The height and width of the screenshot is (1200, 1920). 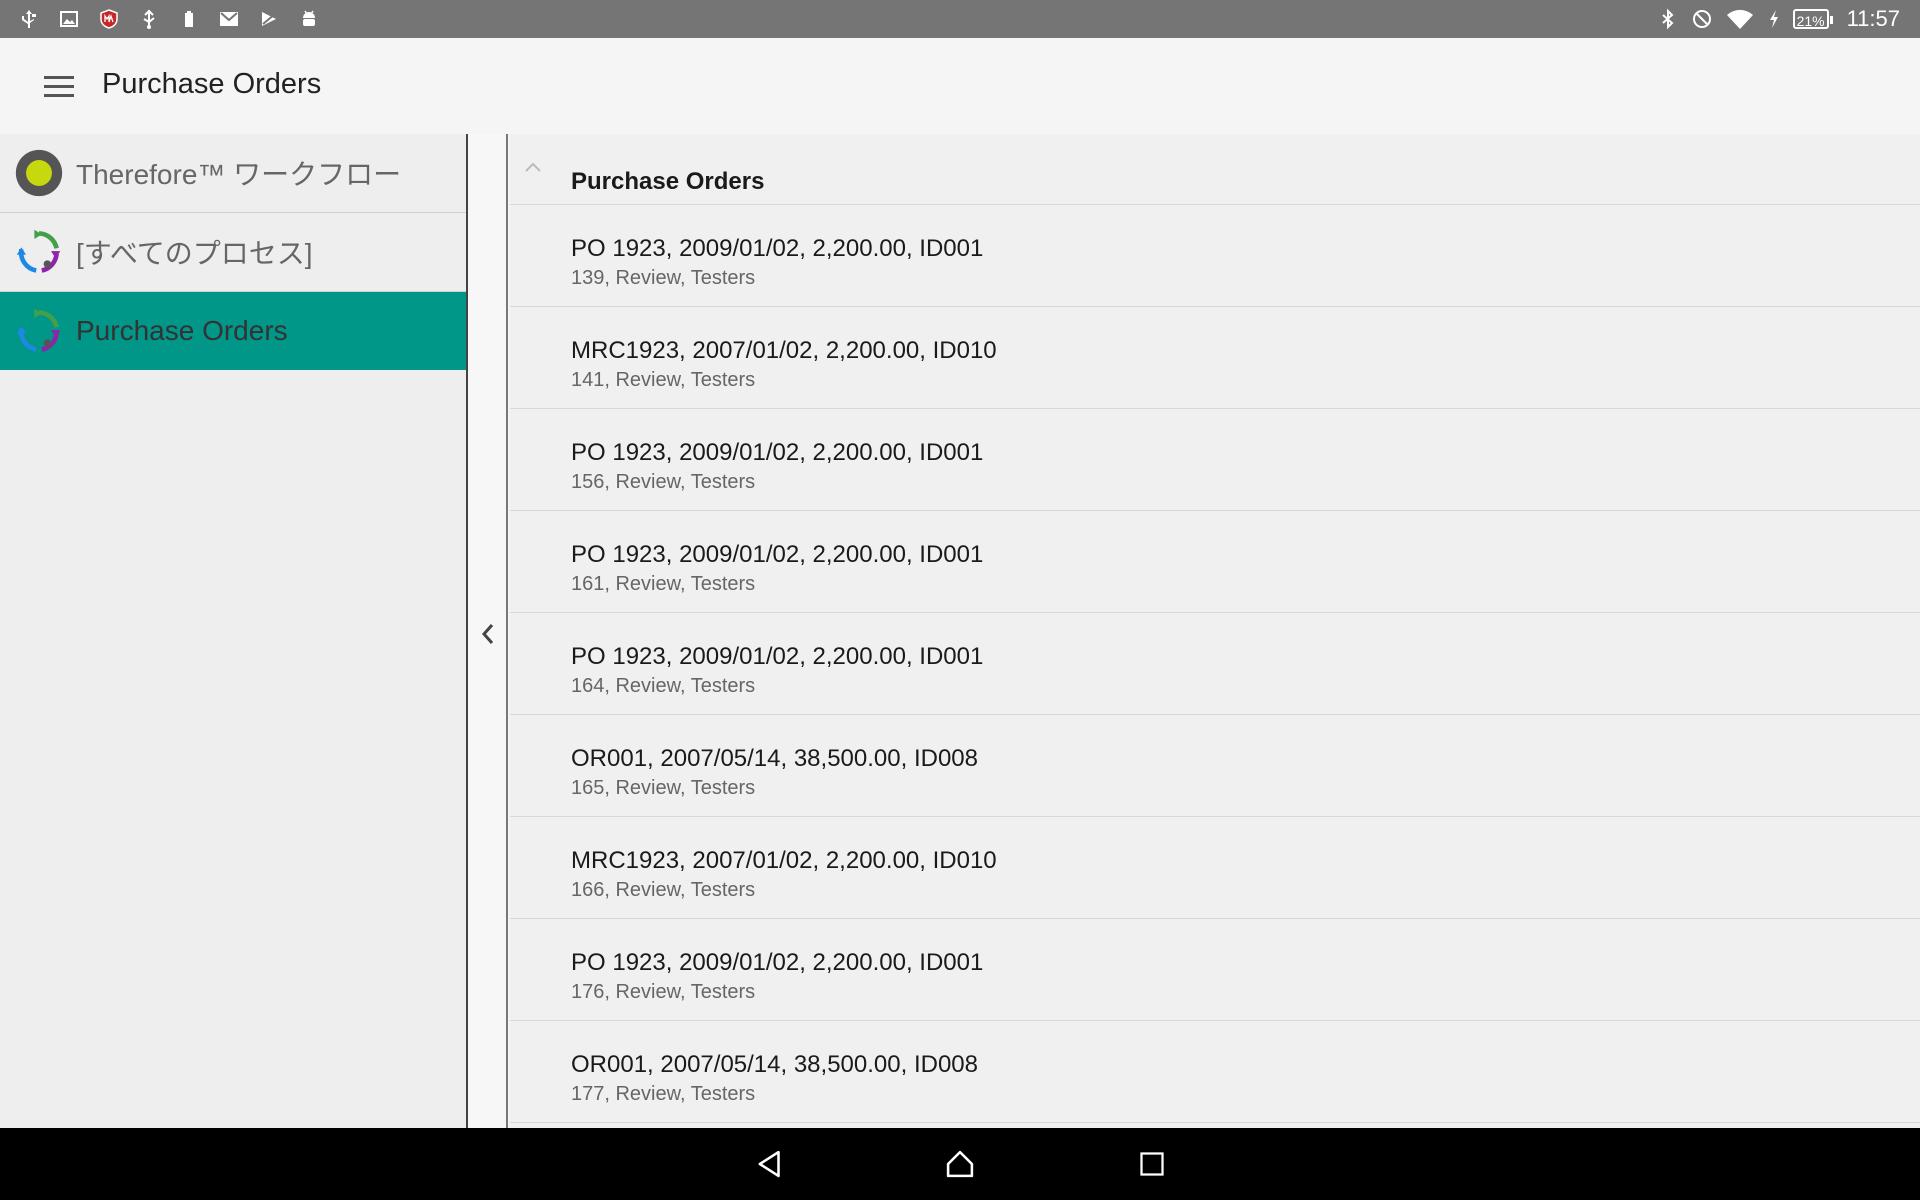 I want to click on image-icon, so click(x=69, y=19).